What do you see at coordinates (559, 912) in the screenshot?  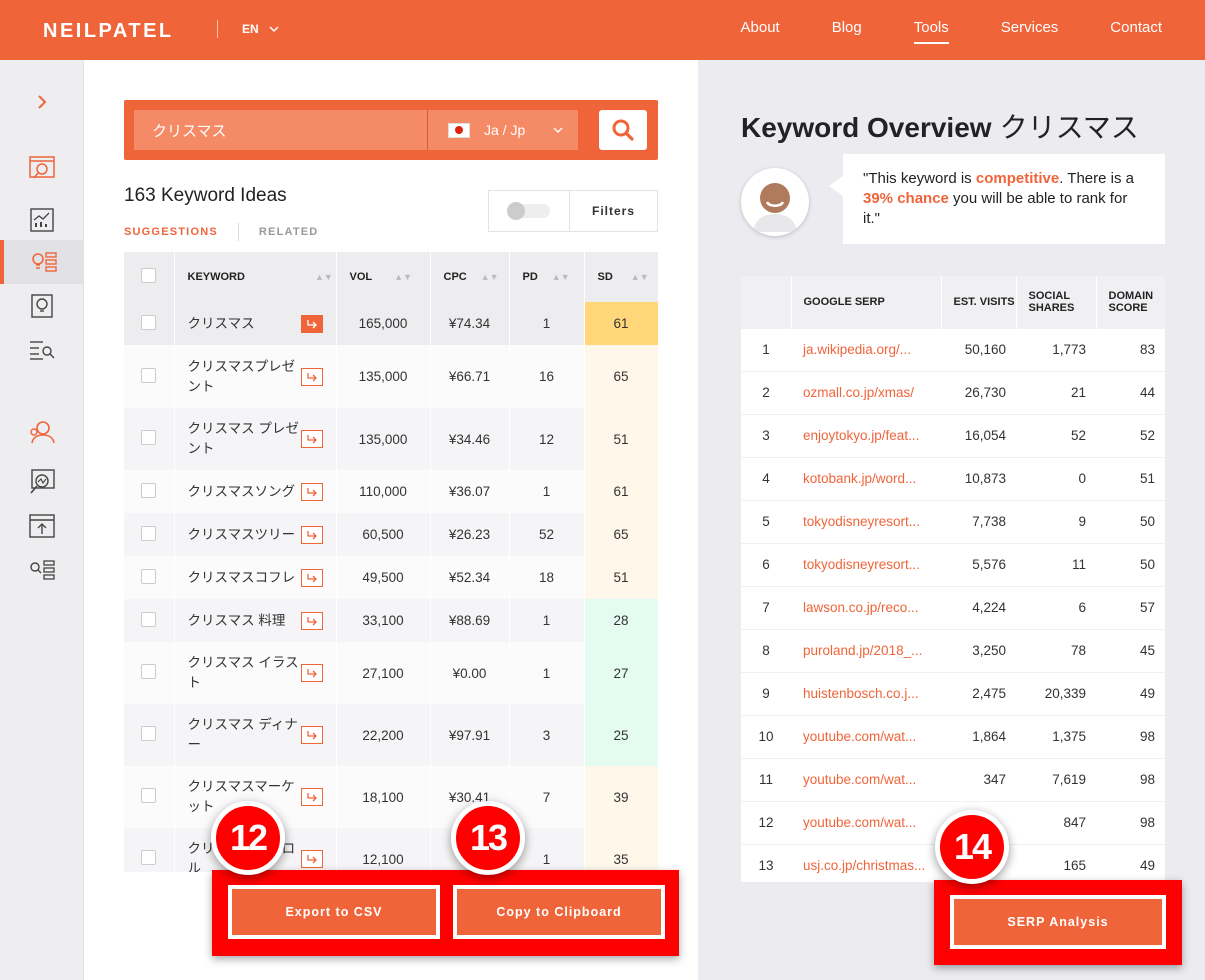 I see `copy-clipboard-button: Copy to Clipboard` at bounding box center [559, 912].